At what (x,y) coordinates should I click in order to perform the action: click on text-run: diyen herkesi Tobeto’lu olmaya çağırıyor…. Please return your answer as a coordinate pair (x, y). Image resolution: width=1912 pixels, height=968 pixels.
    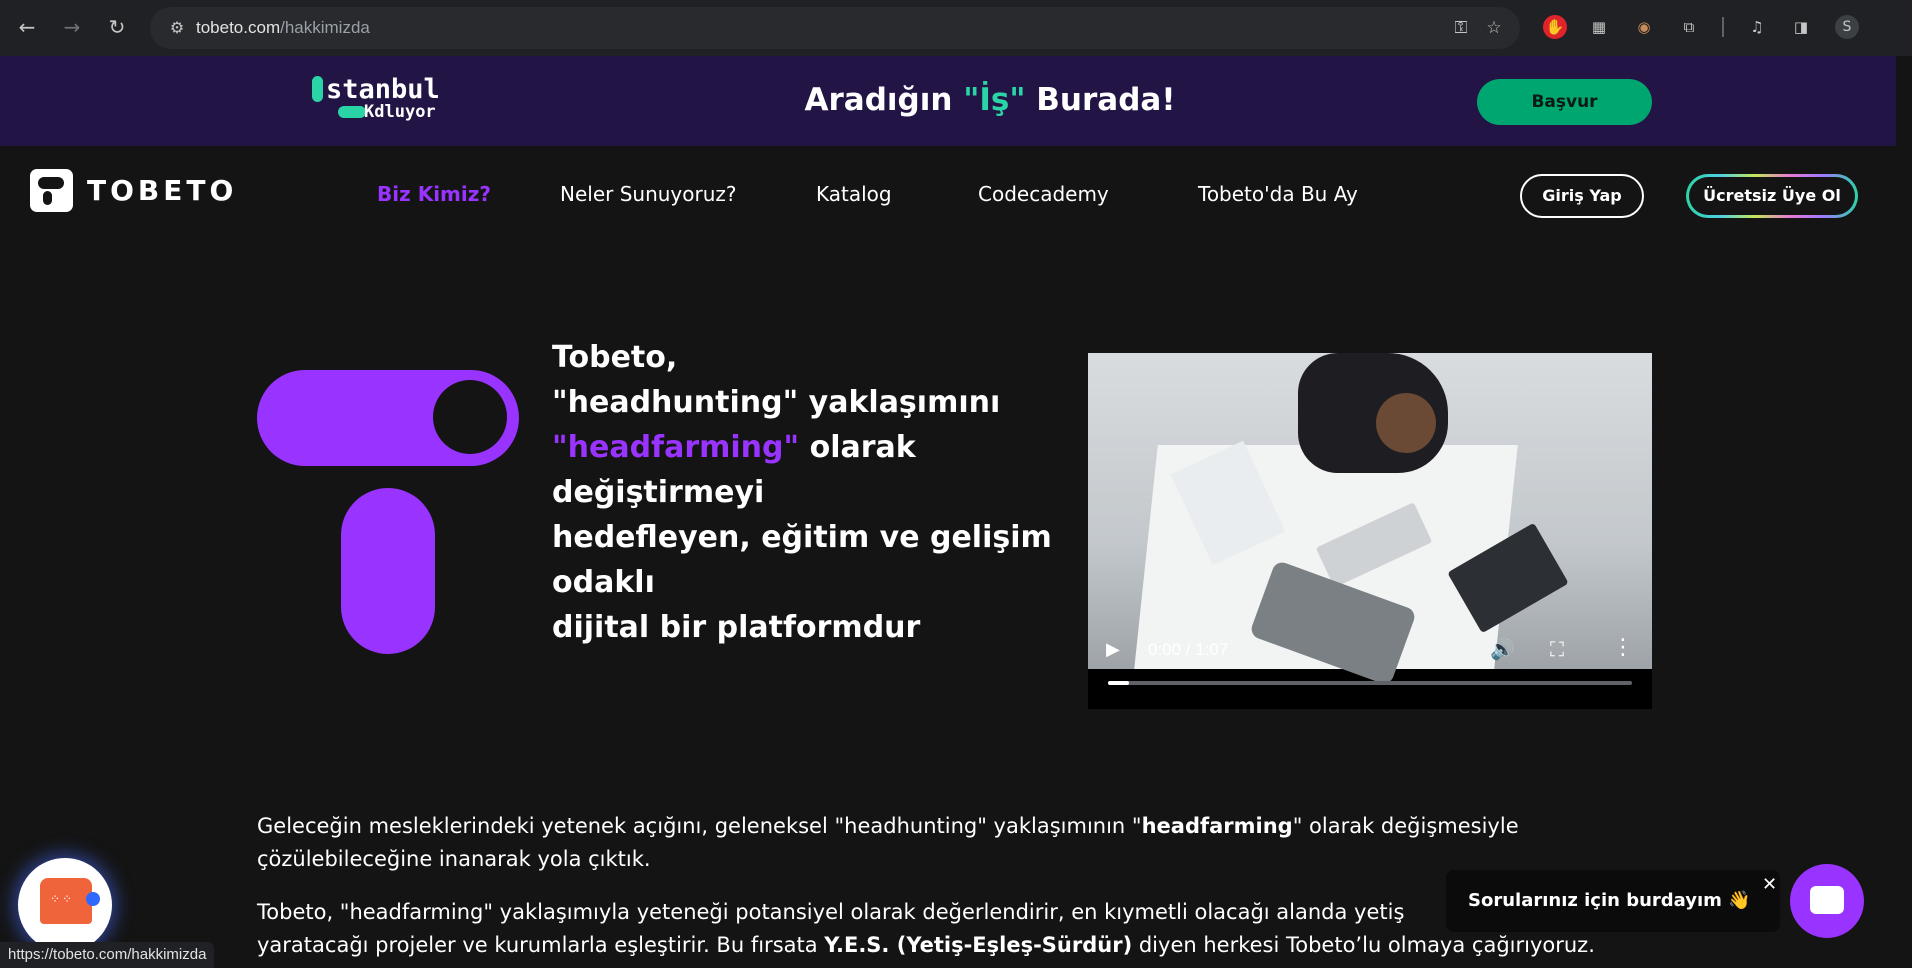
    Looking at the image, I should click on (1363, 945).